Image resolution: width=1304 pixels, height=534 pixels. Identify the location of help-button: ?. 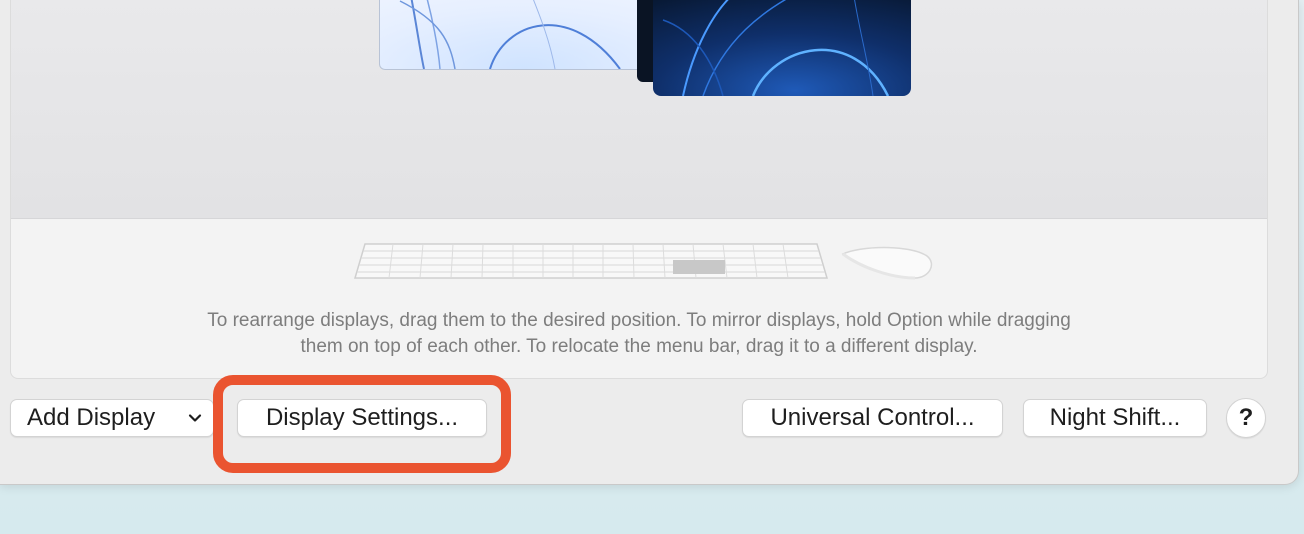
(1246, 418).